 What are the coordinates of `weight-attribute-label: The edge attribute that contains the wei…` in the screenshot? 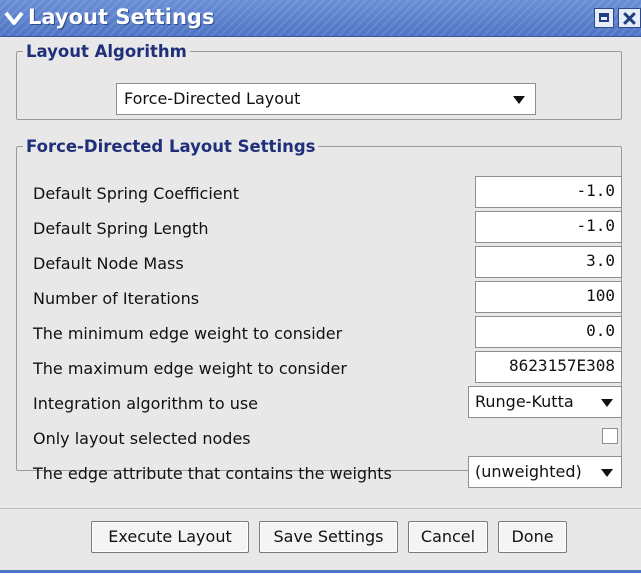 It's located at (212, 473).